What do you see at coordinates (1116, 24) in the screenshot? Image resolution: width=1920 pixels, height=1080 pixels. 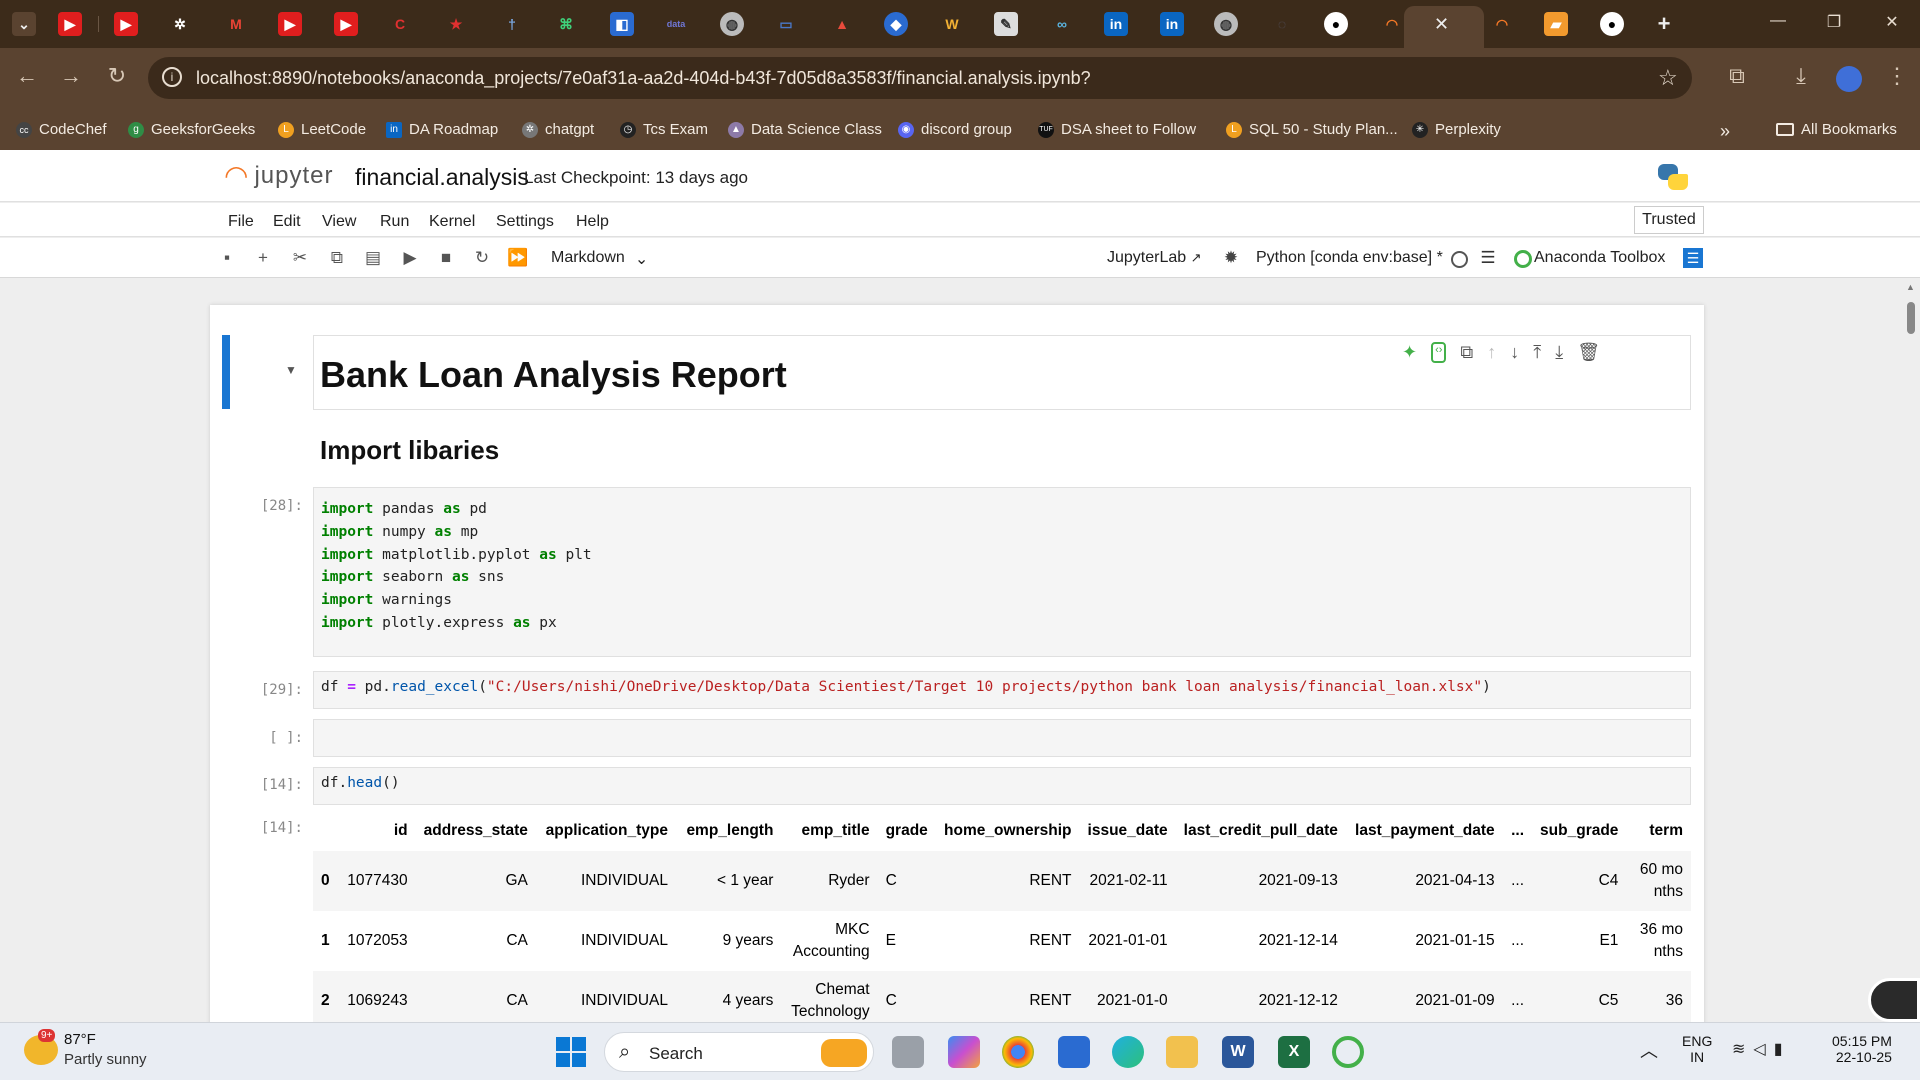 I see `tab-linkedin-icon: in` at bounding box center [1116, 24].